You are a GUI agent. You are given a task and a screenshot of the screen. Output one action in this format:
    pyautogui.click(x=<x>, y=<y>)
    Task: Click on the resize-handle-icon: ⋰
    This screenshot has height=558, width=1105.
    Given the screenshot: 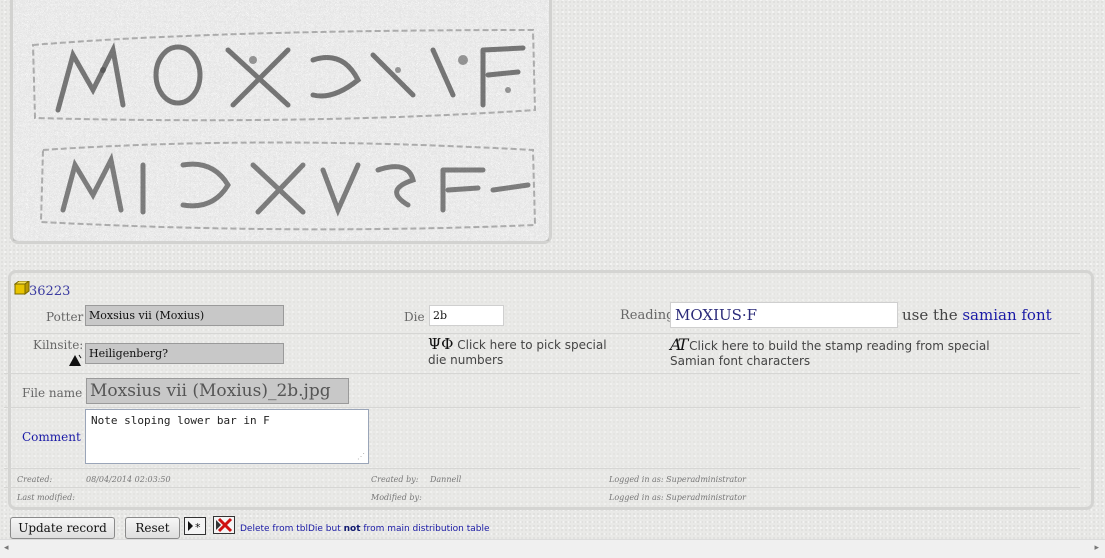 What is the action you would take?
    pyautogui.click(x=361, y=456)
    